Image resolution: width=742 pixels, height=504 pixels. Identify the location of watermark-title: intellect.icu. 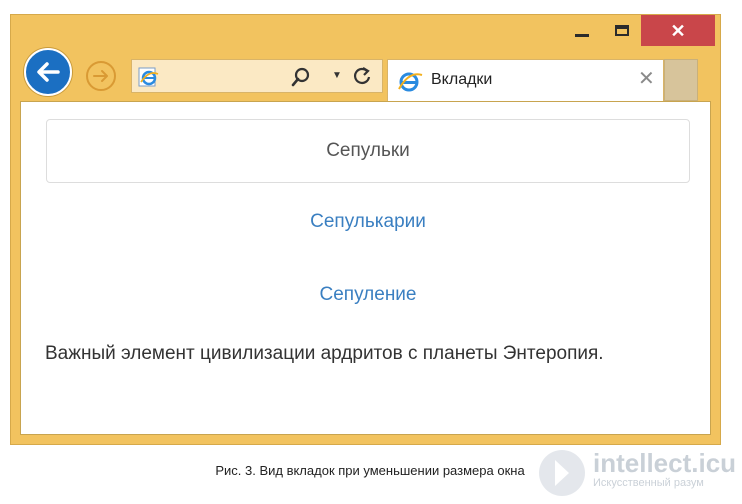
(665, 463).